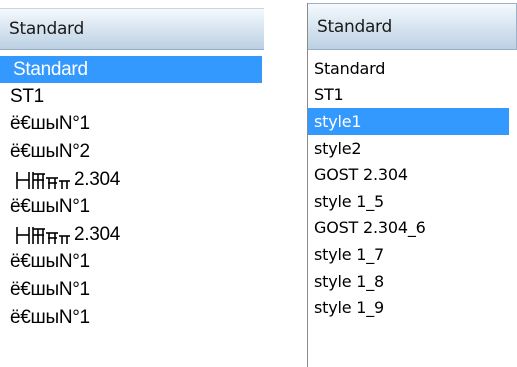 The image size is (517, 367). I want to click on list-item-label: style1, so click(338, 121).